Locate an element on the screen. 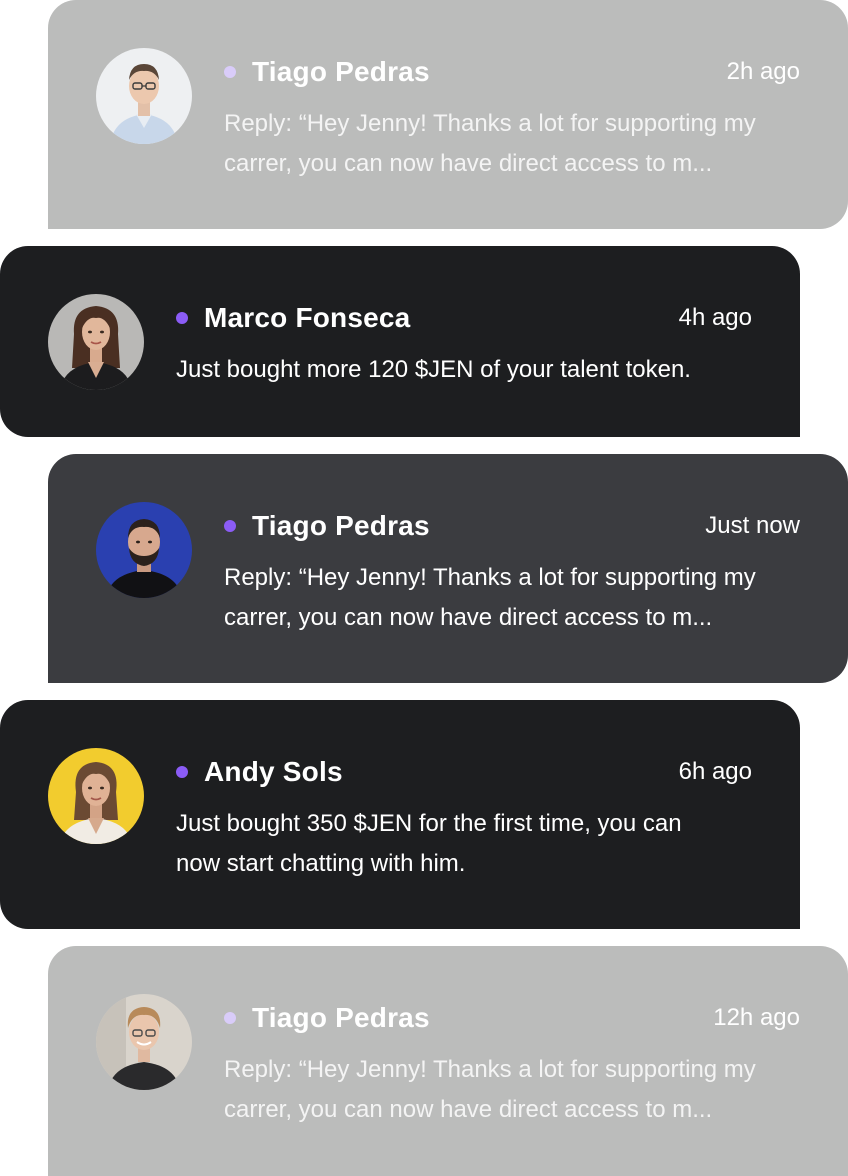 The height and width of the screenshot is (1176, 848). timestamp: 12h ago is located at coordinates (756, 1017).